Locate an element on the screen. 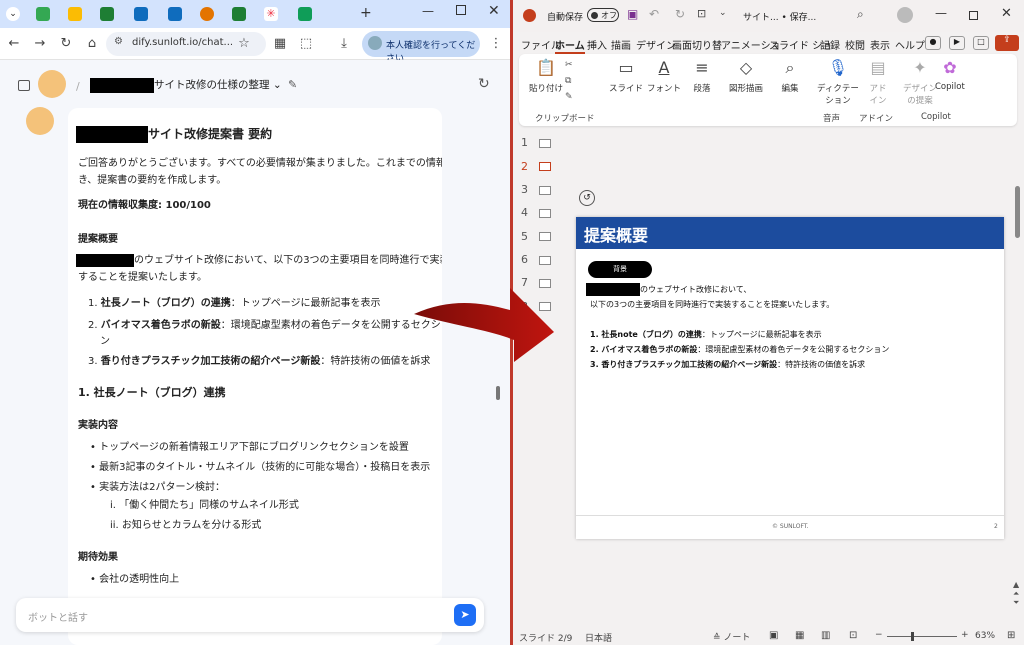 Image resolution: width=1024 pixels, height=645 pixels. back-icon: ← is located at coordinates (14, 43).